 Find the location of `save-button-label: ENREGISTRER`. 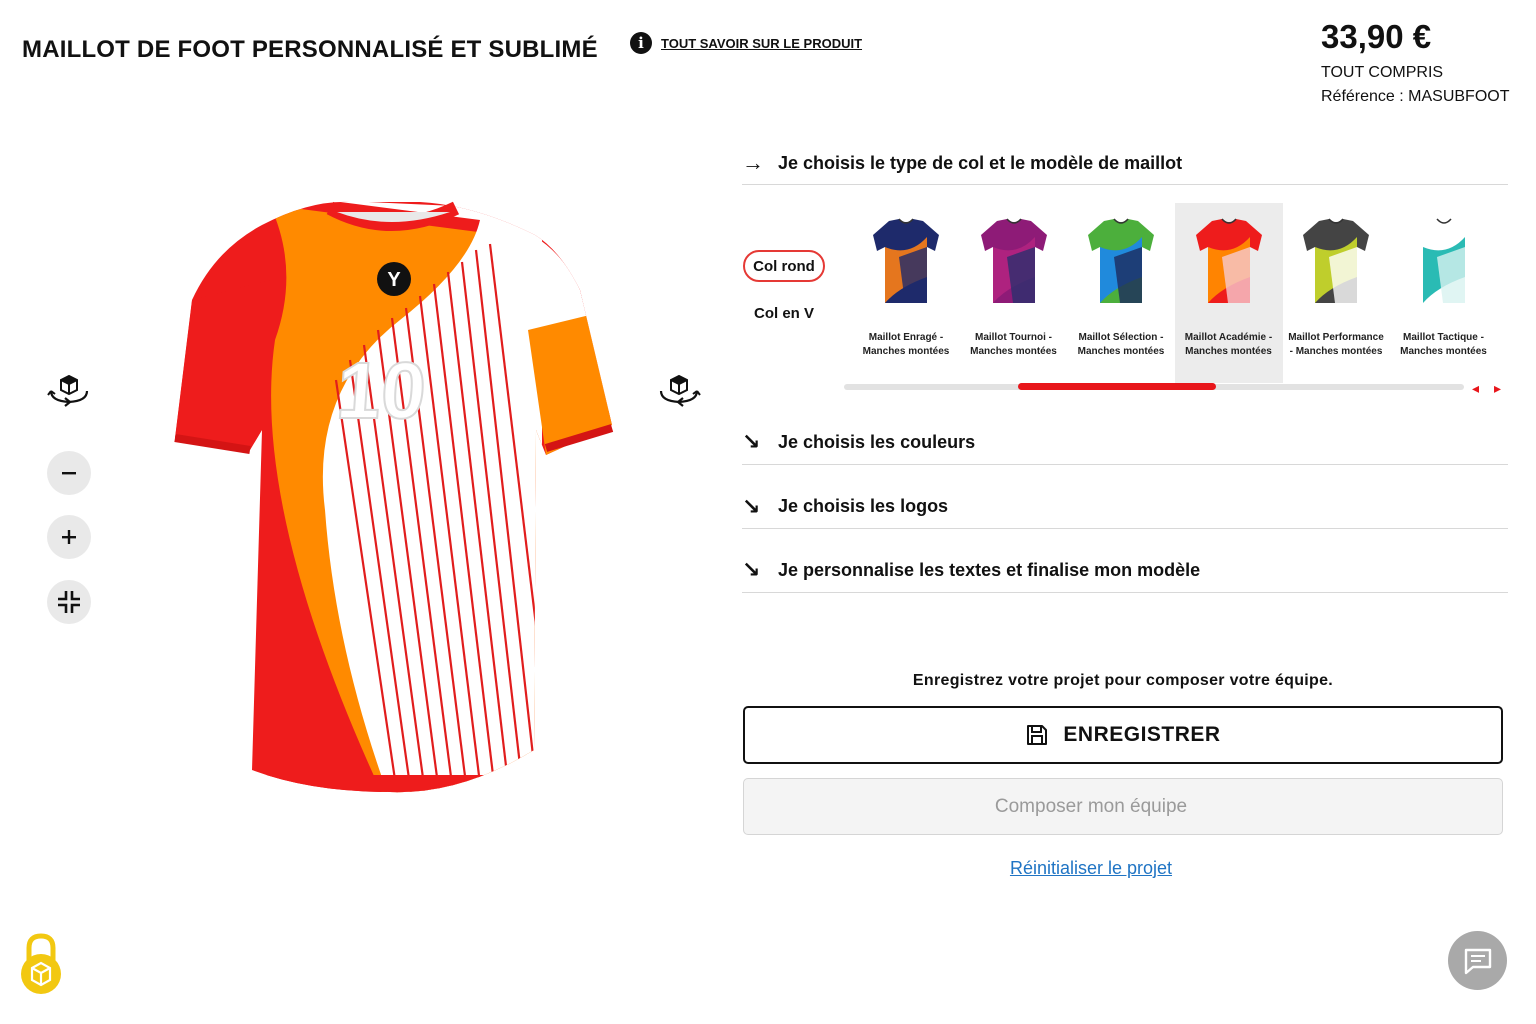

save-button-label: ENREGISTRER is located at coordinates (1142, 734).